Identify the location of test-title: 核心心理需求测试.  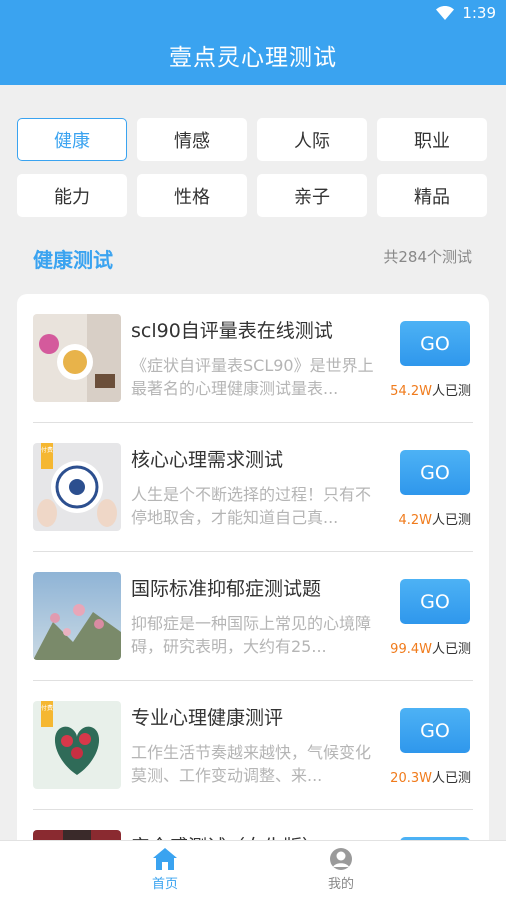
(207, 460).